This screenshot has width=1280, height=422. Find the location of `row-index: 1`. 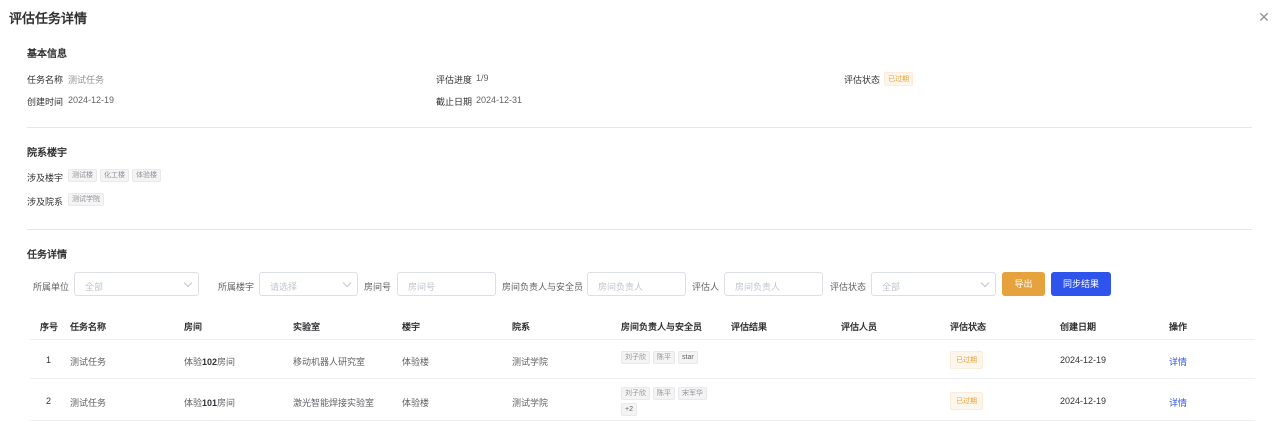

row-index: 1 is located at coordinates (49, 360).